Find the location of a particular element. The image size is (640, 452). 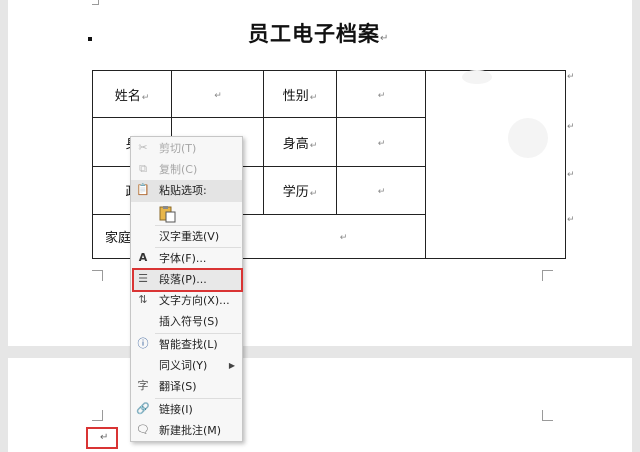

menu-item-copy: ⧉ 复制(C) is located at coordinates (186, 169).